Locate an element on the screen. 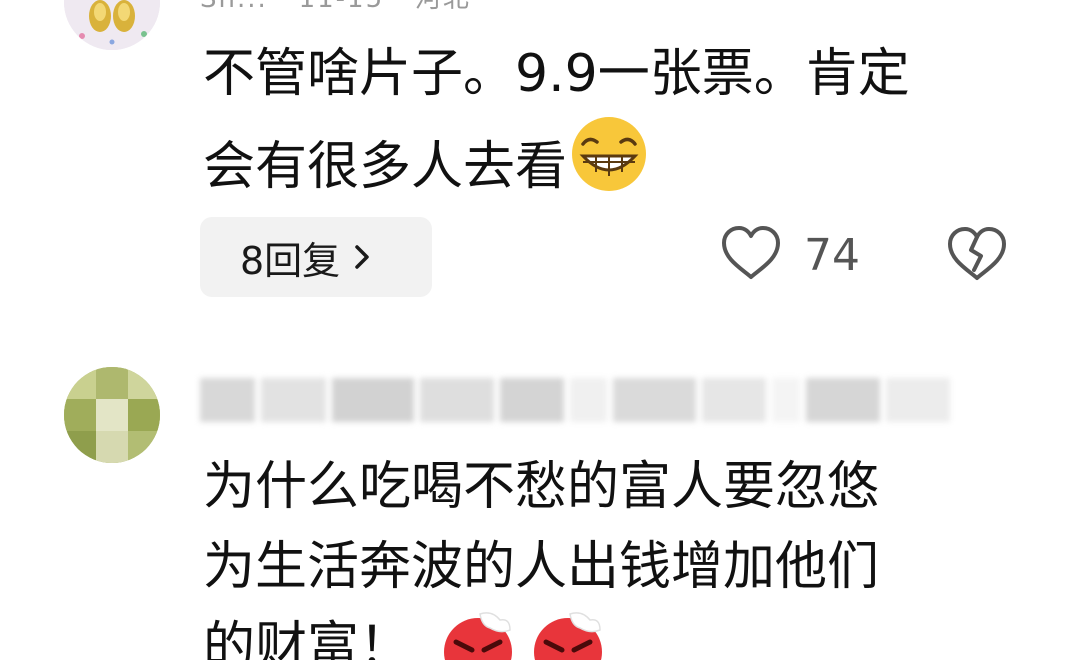 This screenshot has height=660, width=1080. chevron-right-icon is located at coordinates (362, 257).